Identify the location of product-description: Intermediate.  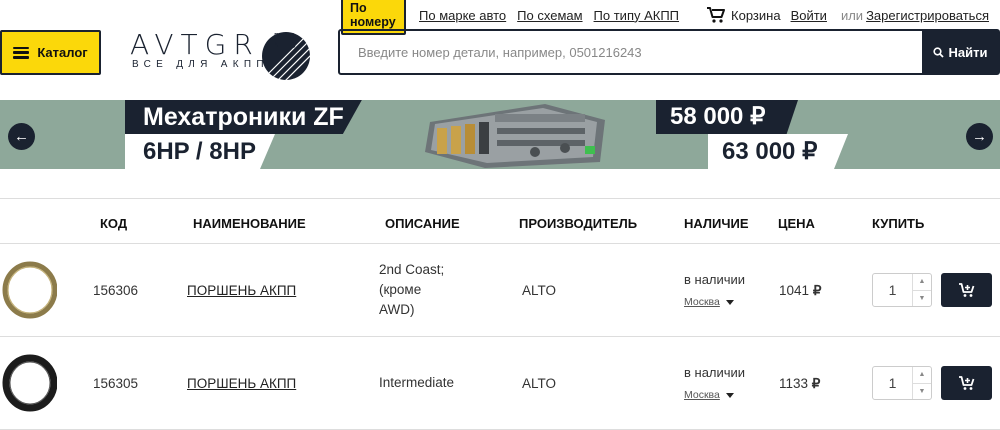
(429, 383).